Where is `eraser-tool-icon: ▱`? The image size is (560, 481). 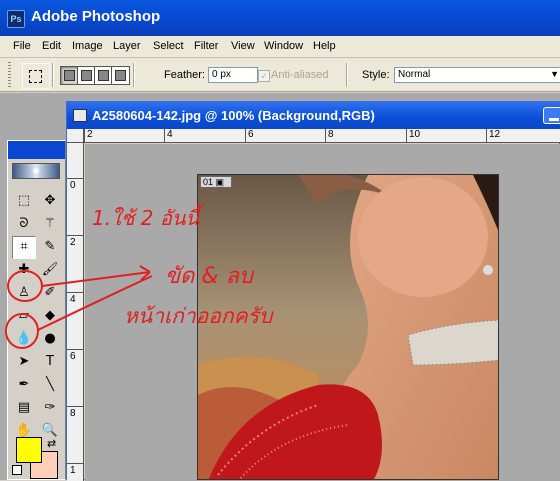
eraser-tool-icon: ▱ is located at coordinates (24, 316).